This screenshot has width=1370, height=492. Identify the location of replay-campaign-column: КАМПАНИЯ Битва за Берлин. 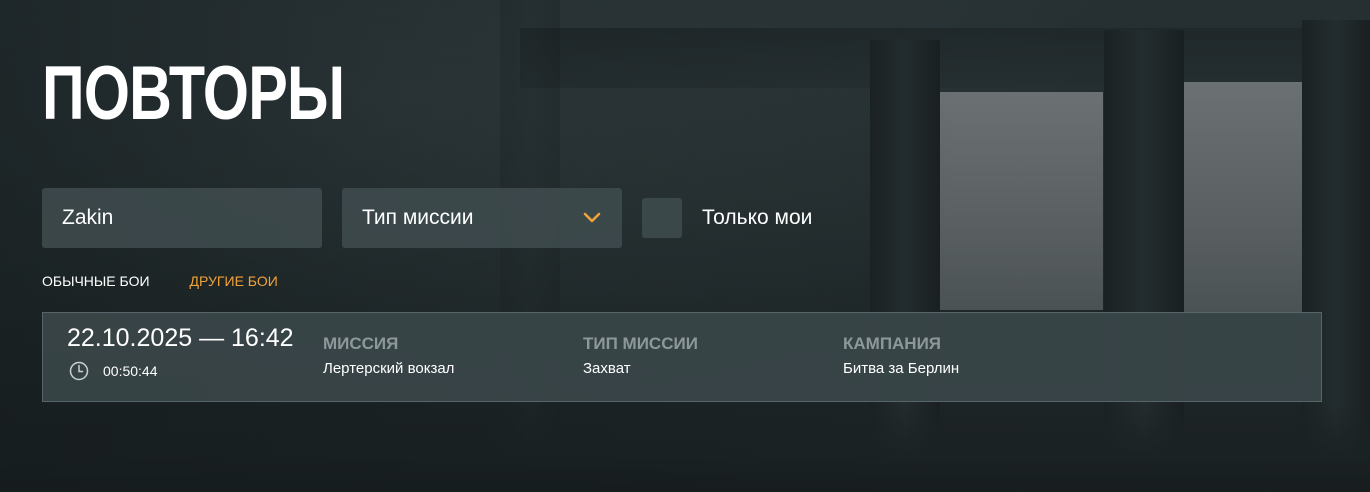
(901, 355).